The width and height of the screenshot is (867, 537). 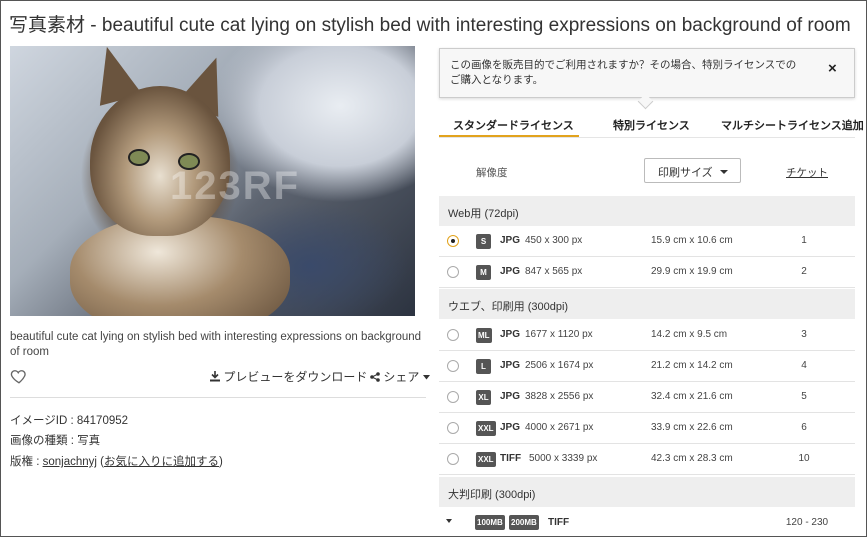 What do you see at coordinates (647, 241) in the screenshot?
I see `size-option-row: S JPG 450 x 300 px 15.9 cm x 10.6 cm 1` at bounding box center [647, 241].